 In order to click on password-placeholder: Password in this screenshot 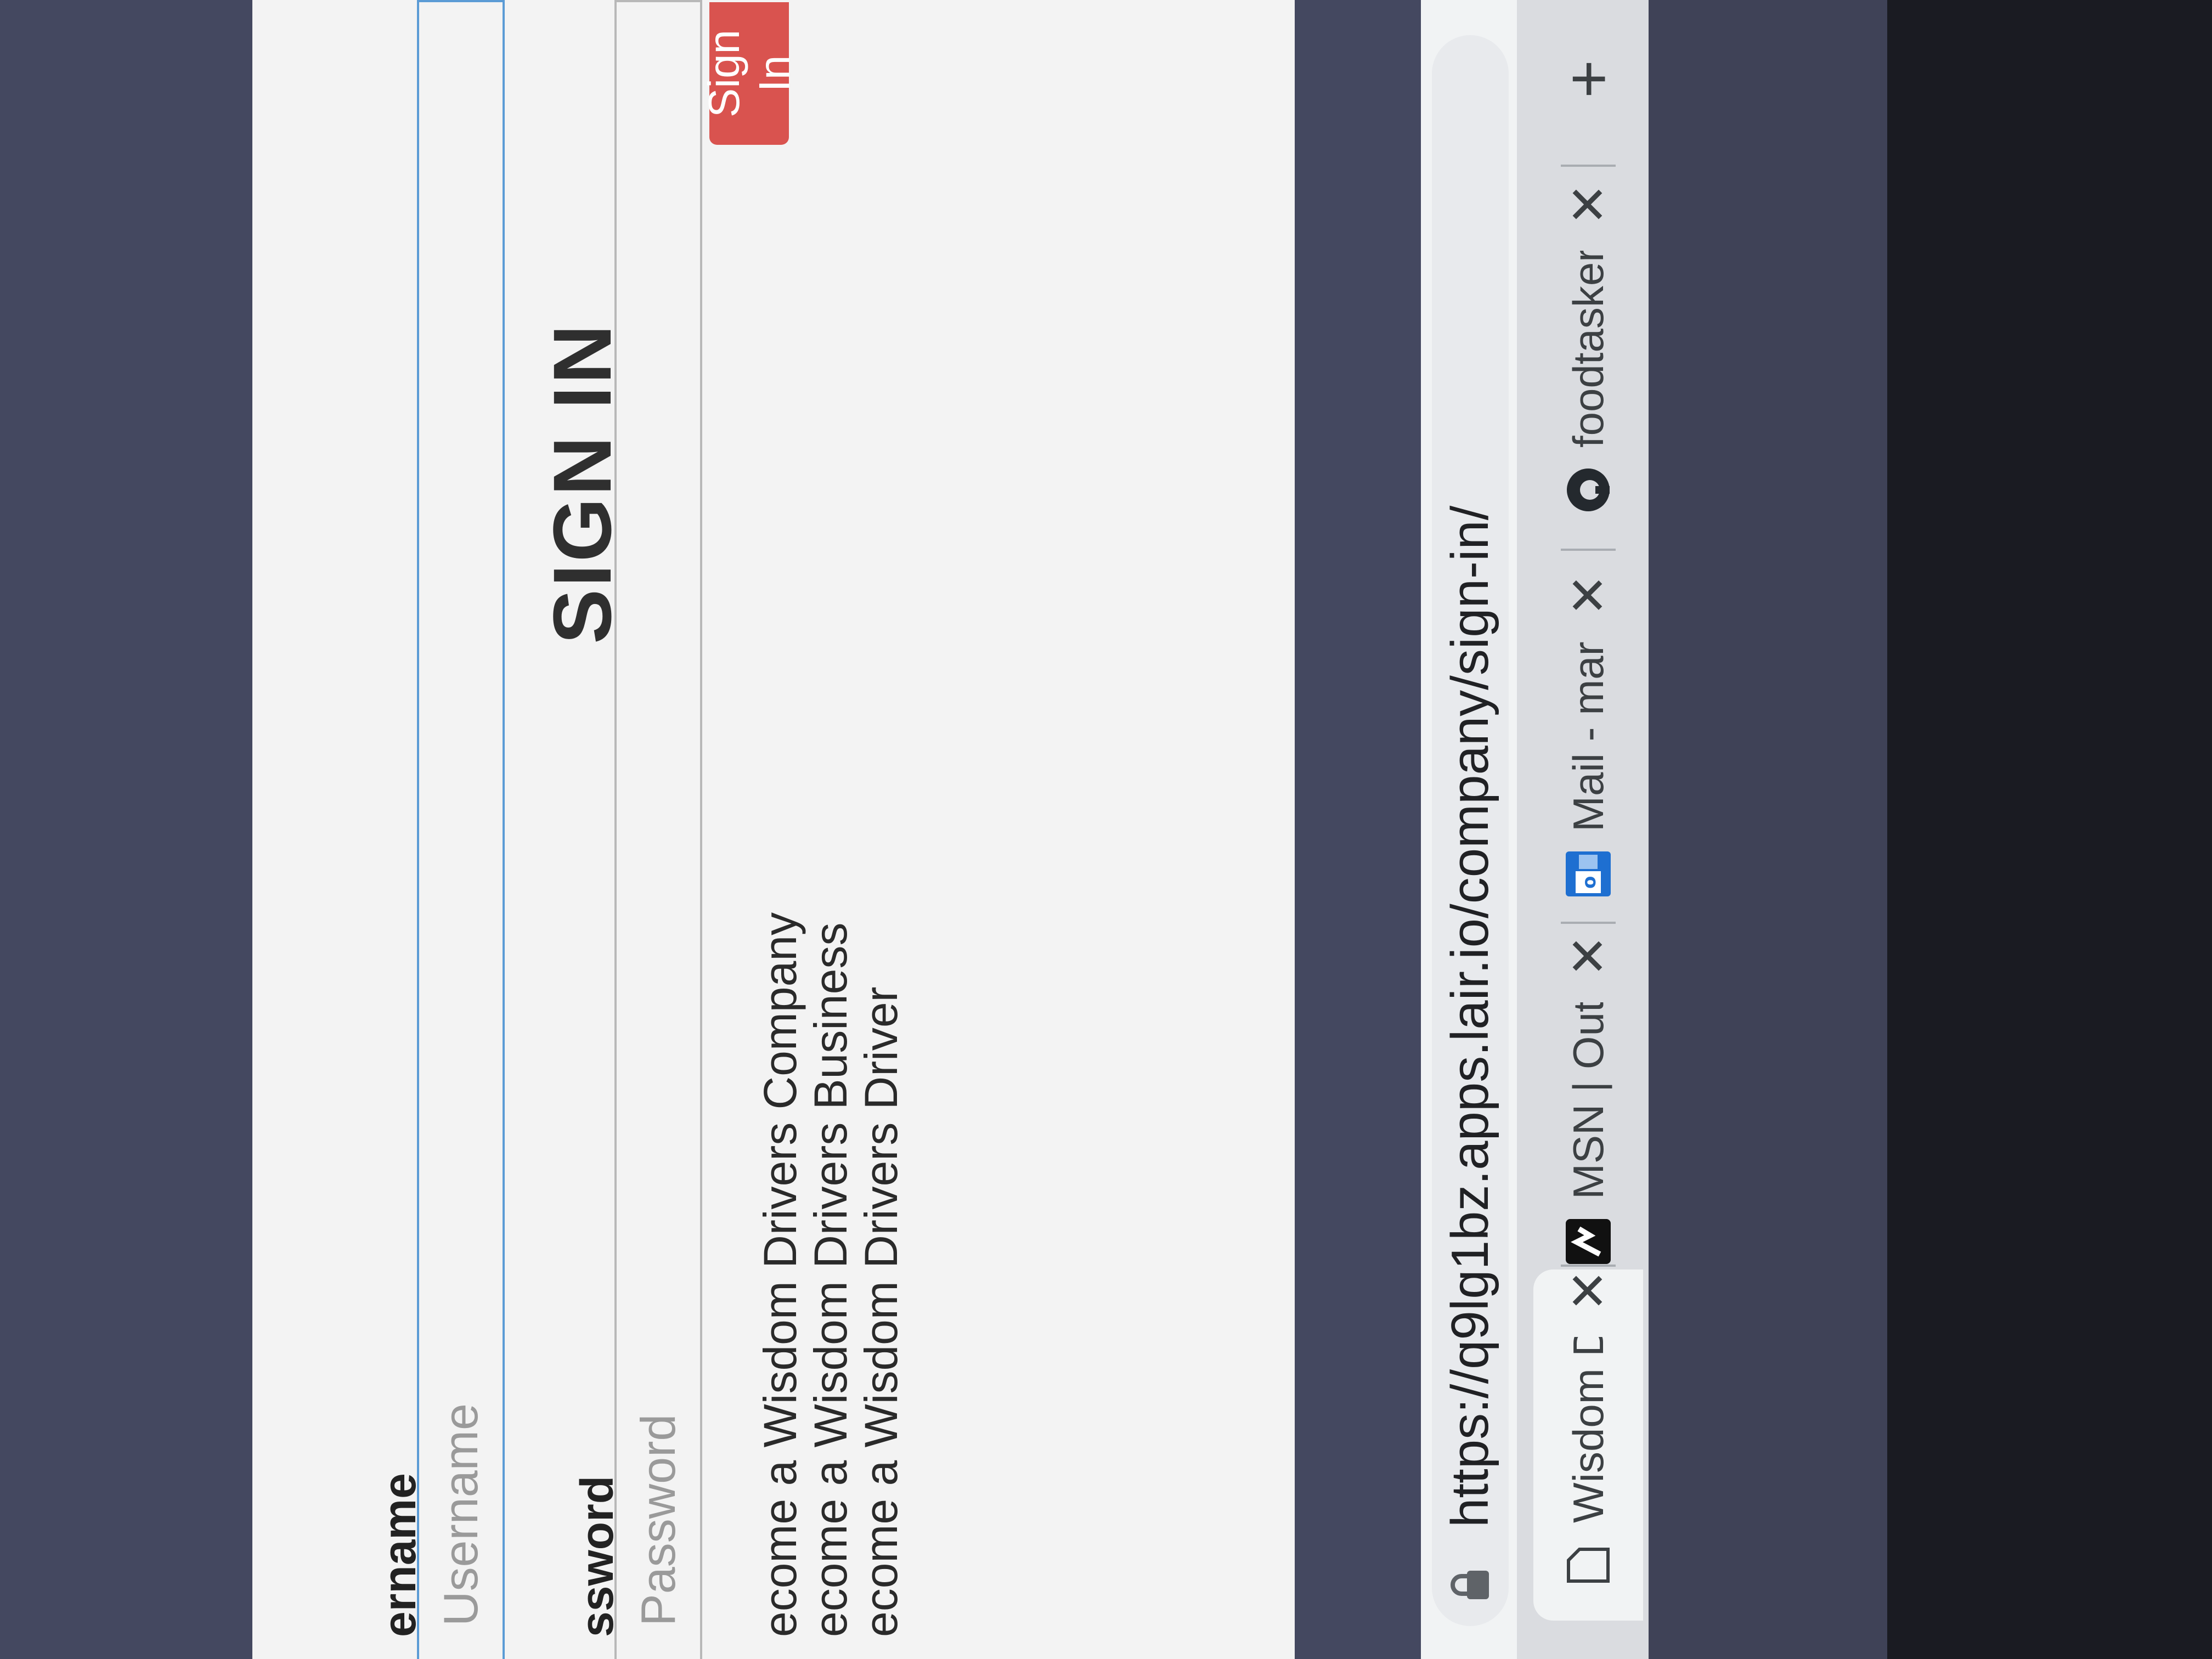, I will do `click(658, 1520)`.